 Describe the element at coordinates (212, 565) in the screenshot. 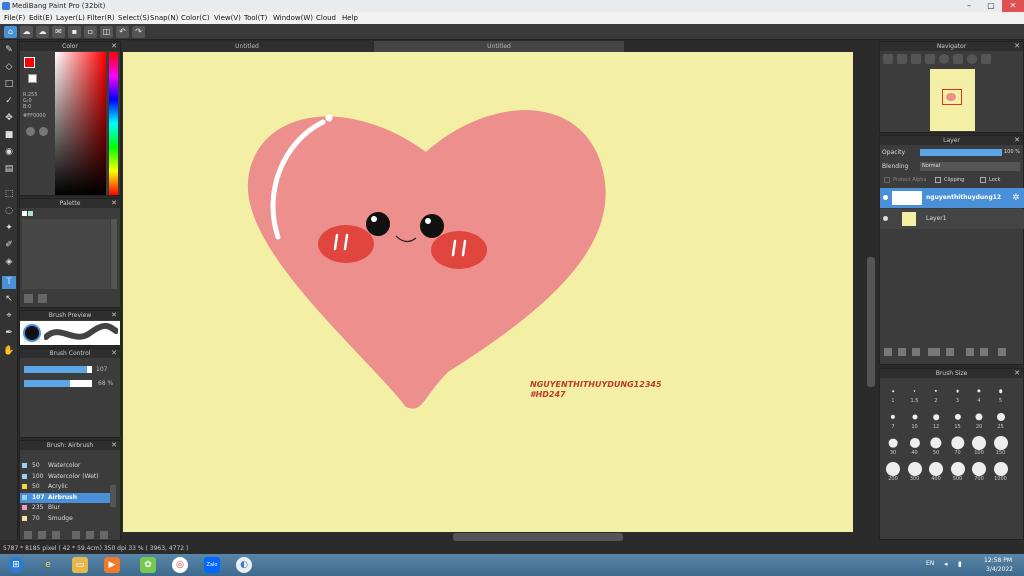

I see `zalo-icon: Zalo` at that location.